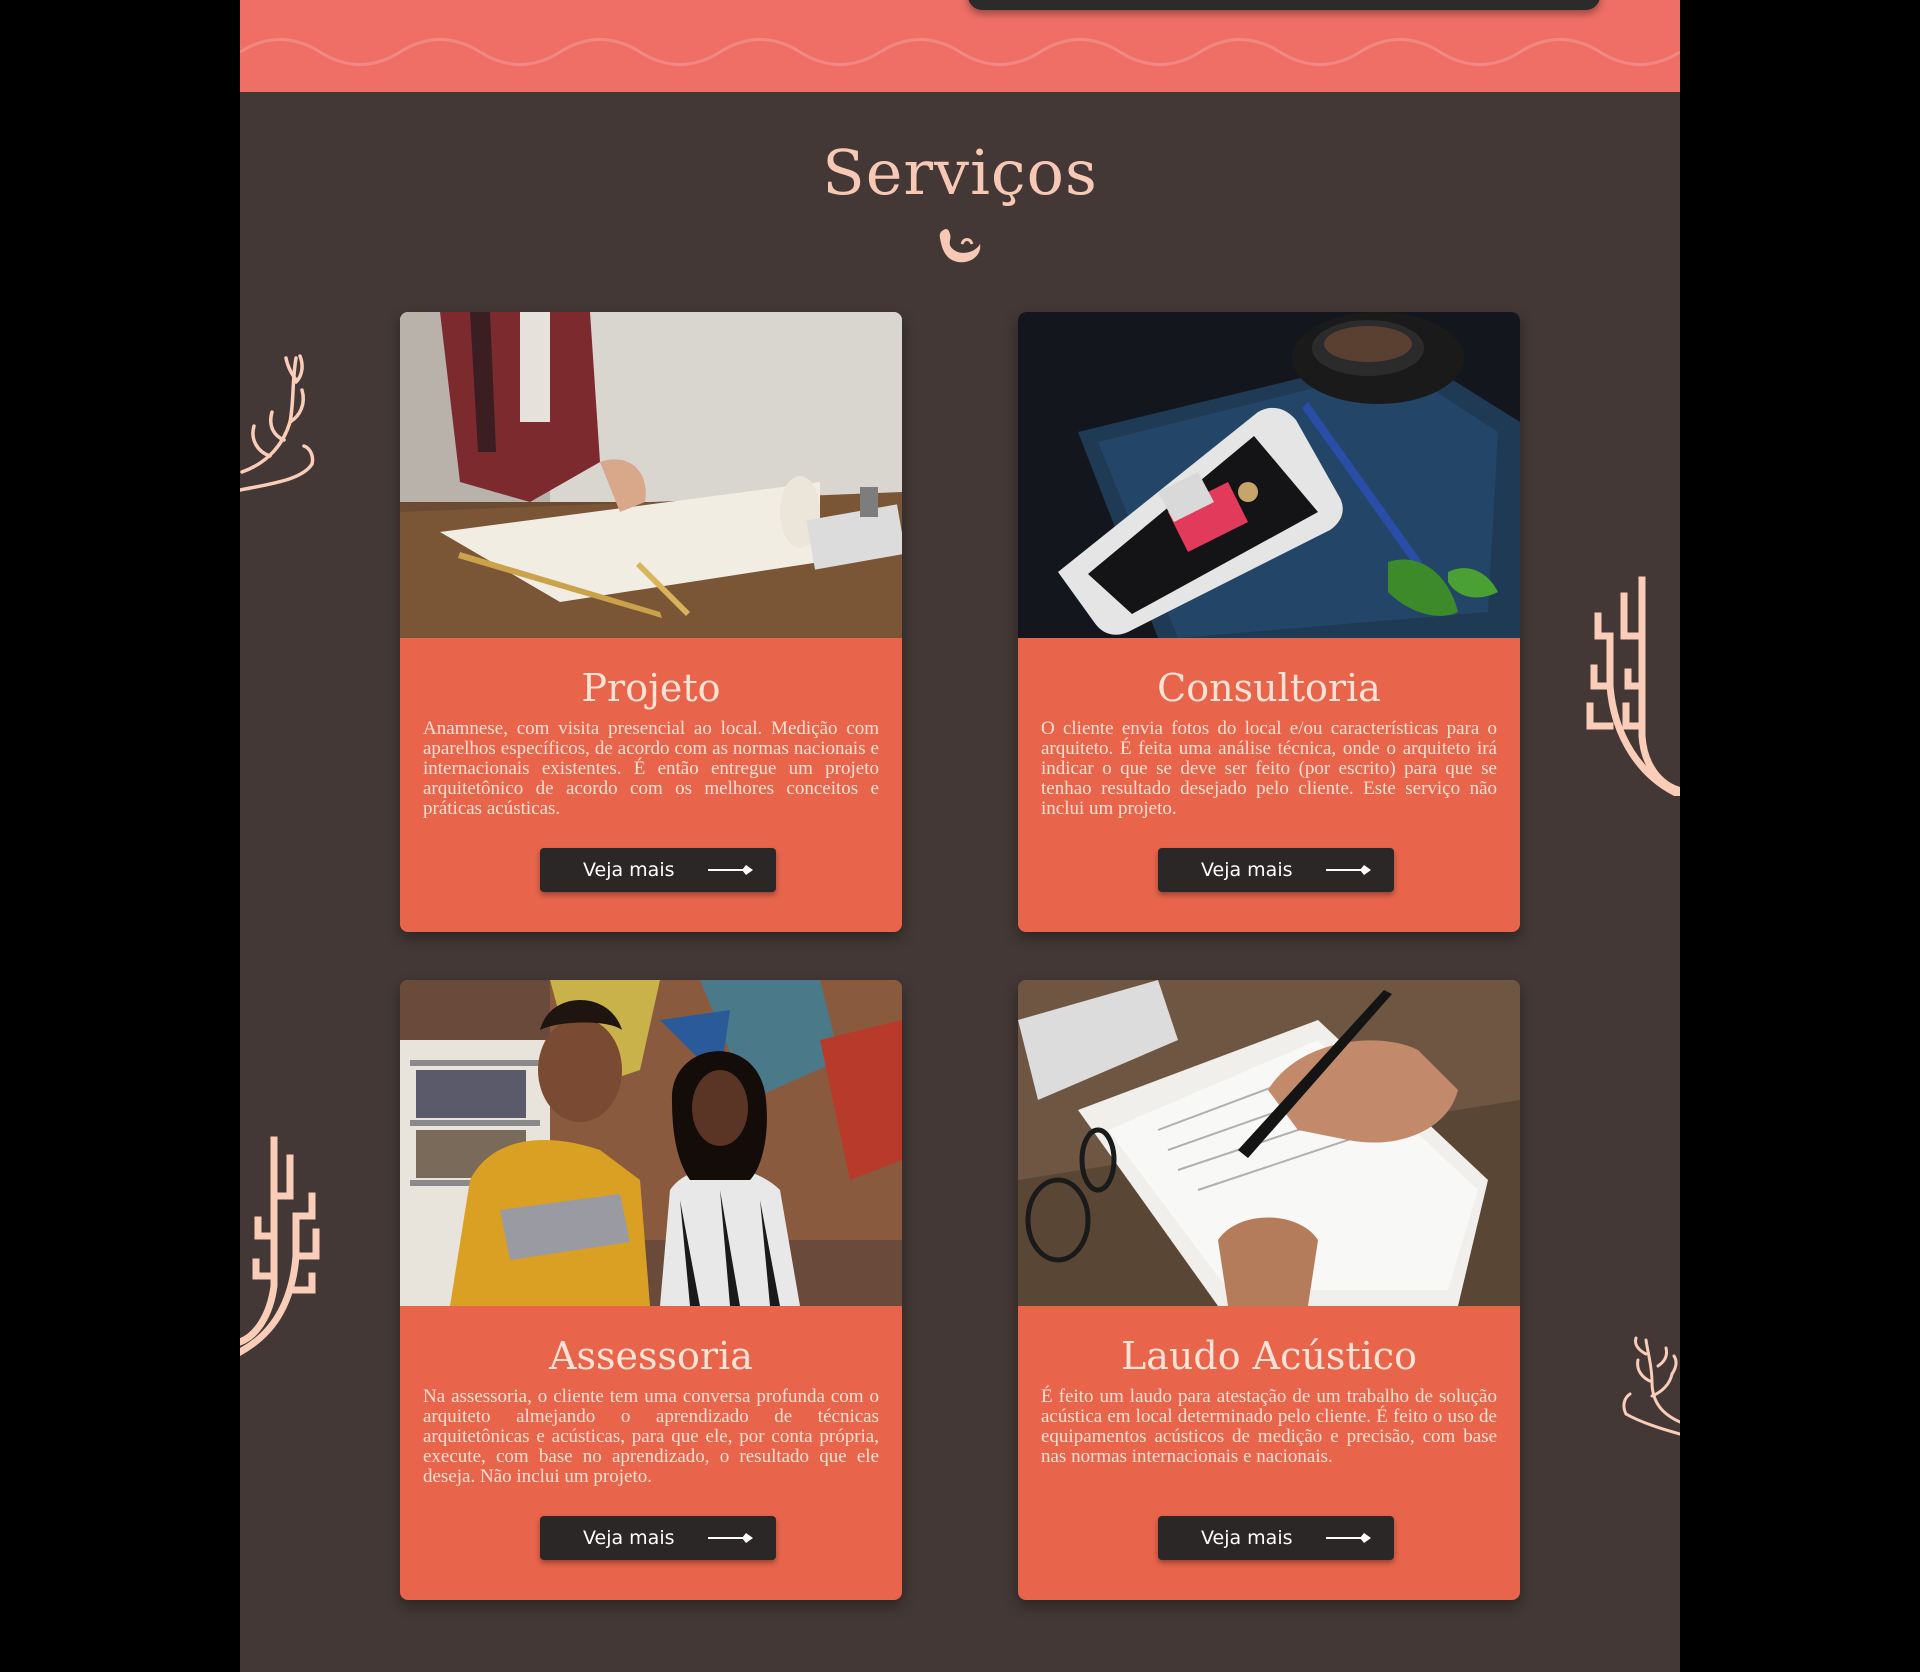 This screenshot has height=1672, width=1920. I want to click on card-title: Assessoria, so click(651, 1356).